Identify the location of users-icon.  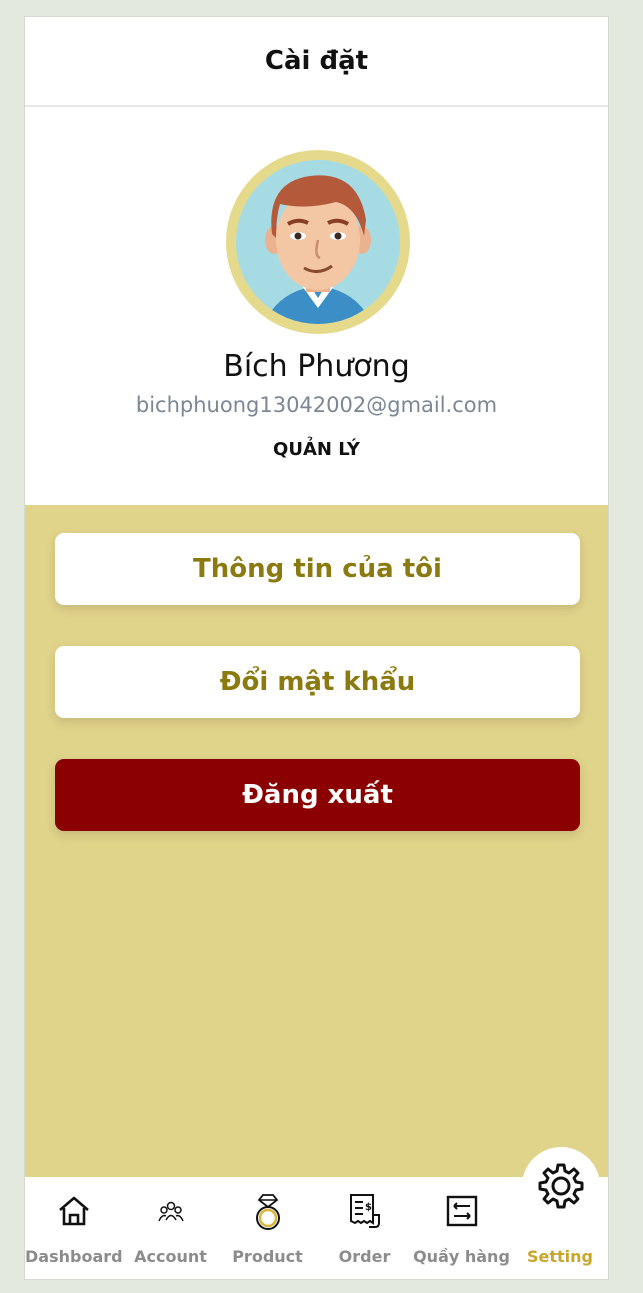
(170, 1211).